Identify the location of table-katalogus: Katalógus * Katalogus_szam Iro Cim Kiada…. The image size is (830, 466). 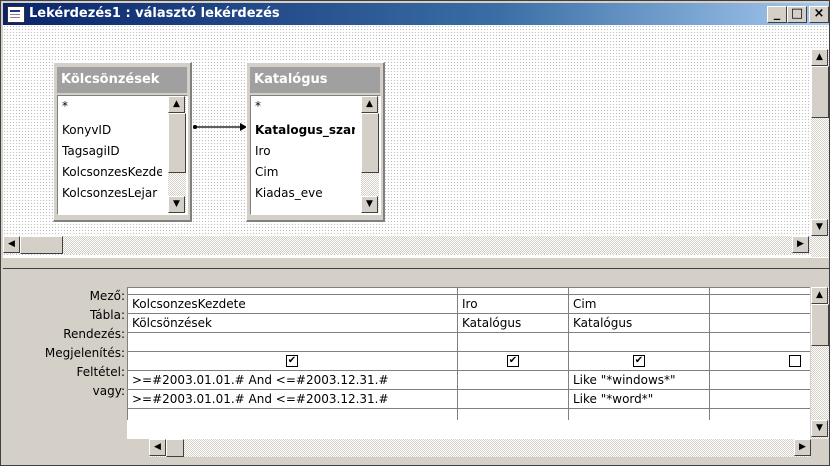
(315, 142).